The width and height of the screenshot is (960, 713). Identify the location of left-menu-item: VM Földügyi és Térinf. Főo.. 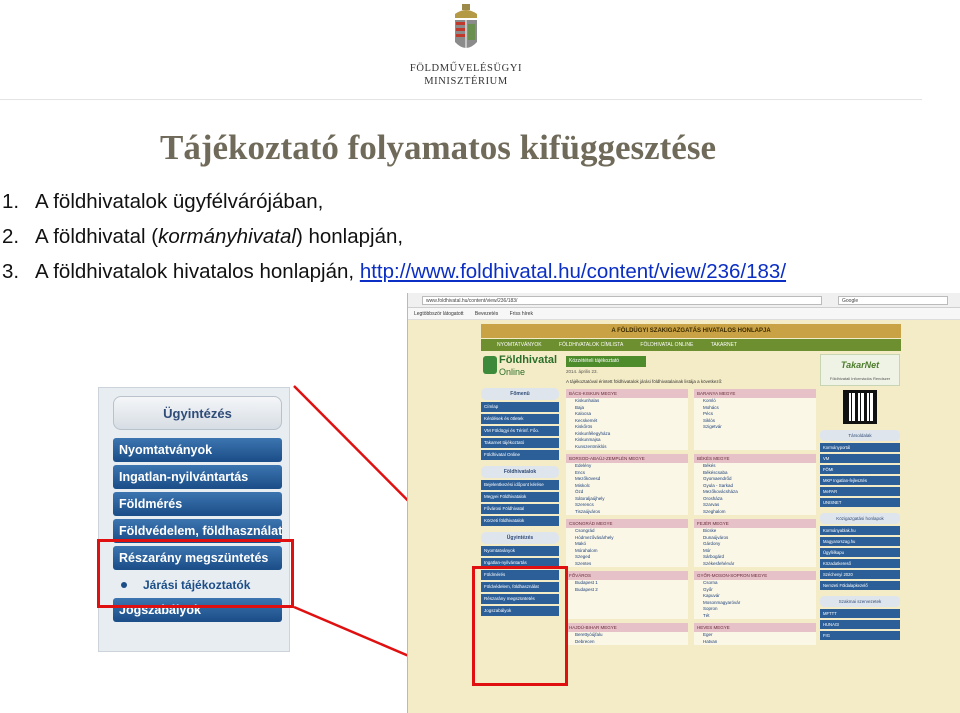
(520, 431).